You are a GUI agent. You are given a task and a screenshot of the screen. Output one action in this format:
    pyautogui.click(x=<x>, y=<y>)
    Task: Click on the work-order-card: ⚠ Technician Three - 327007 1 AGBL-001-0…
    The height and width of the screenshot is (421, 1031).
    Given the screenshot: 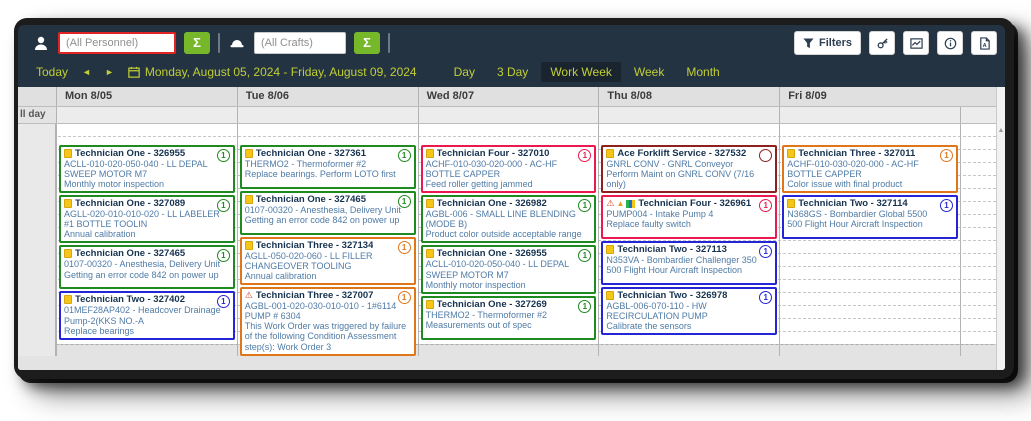 What is the action you would take?
    pyautogui.click(x=327, y=321)
    